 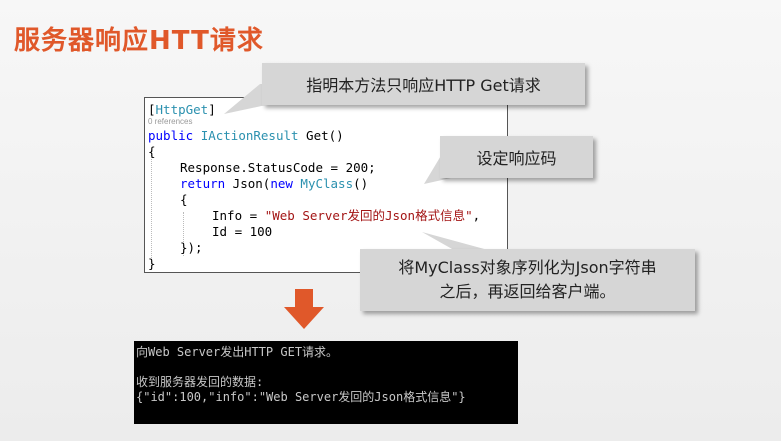 I want to click on code-attribute-line: [HttpGet], so click(x=182, y=109).